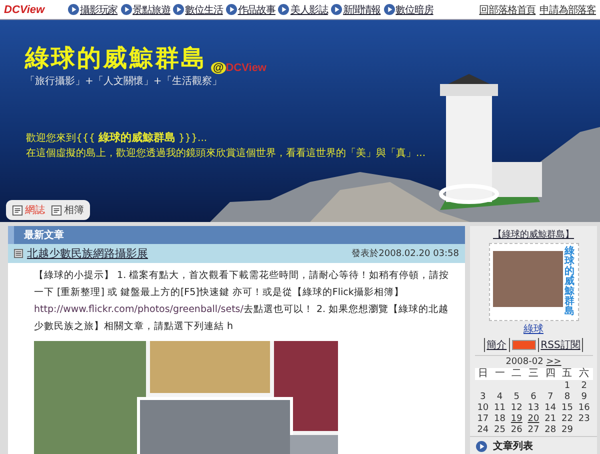 The width and height of the screenshot is (600, 454). Describe the element at coordinates (93, 9) in the screenshot. I see `nav-link: 攝影玩家` at that location.